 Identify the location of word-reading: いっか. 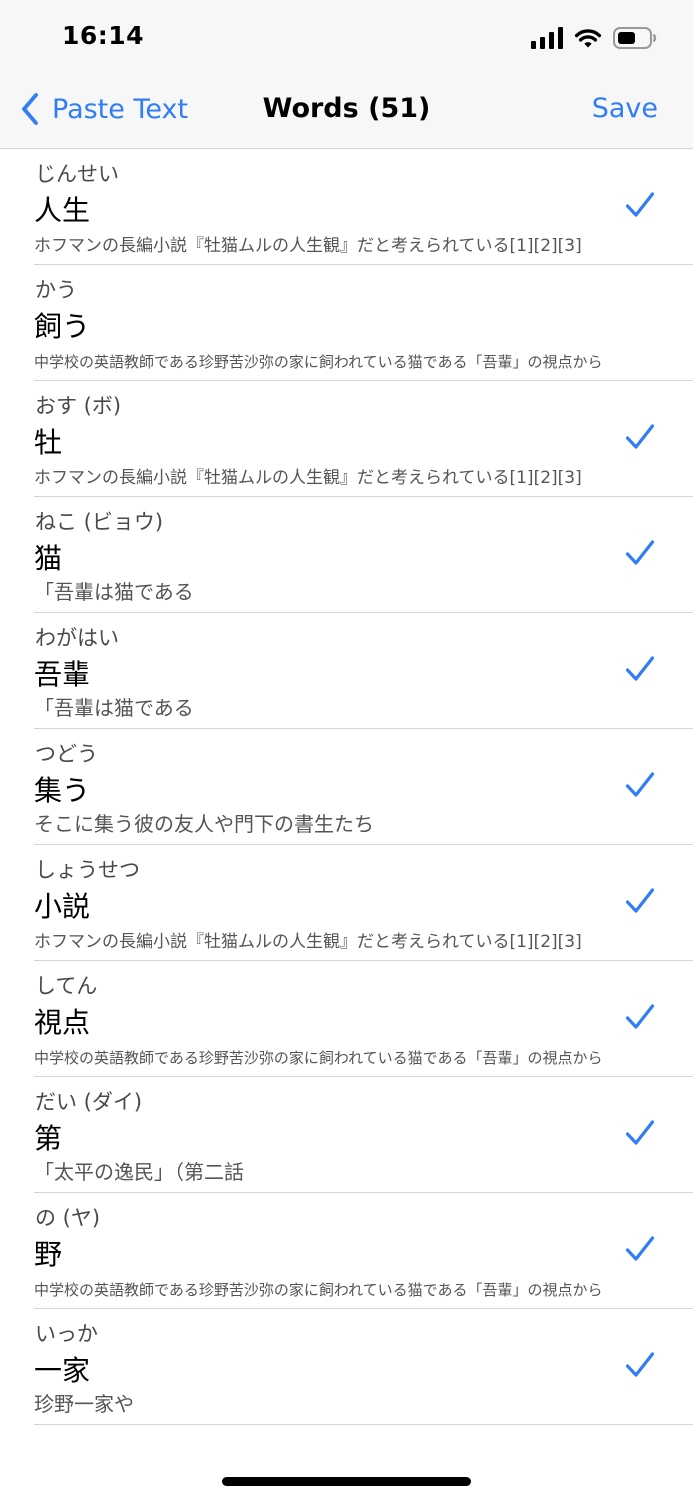
(66, 1334).